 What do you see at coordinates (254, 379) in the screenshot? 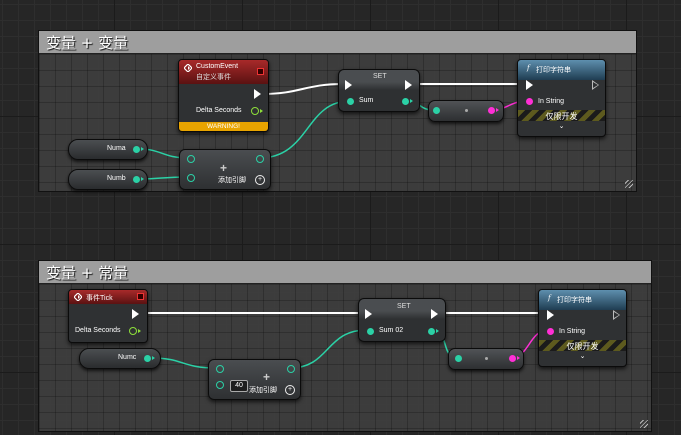
I see `add-integer-node: 40 + 添加引脚 +` at bounding box center [254, 379].